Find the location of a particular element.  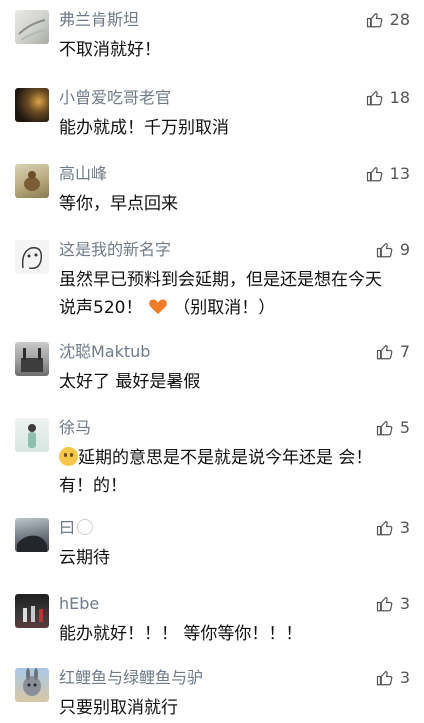

comment-text-line: 虽然早已预料到会延期，但是还是想在今天 is located at coordinates (220, 280).